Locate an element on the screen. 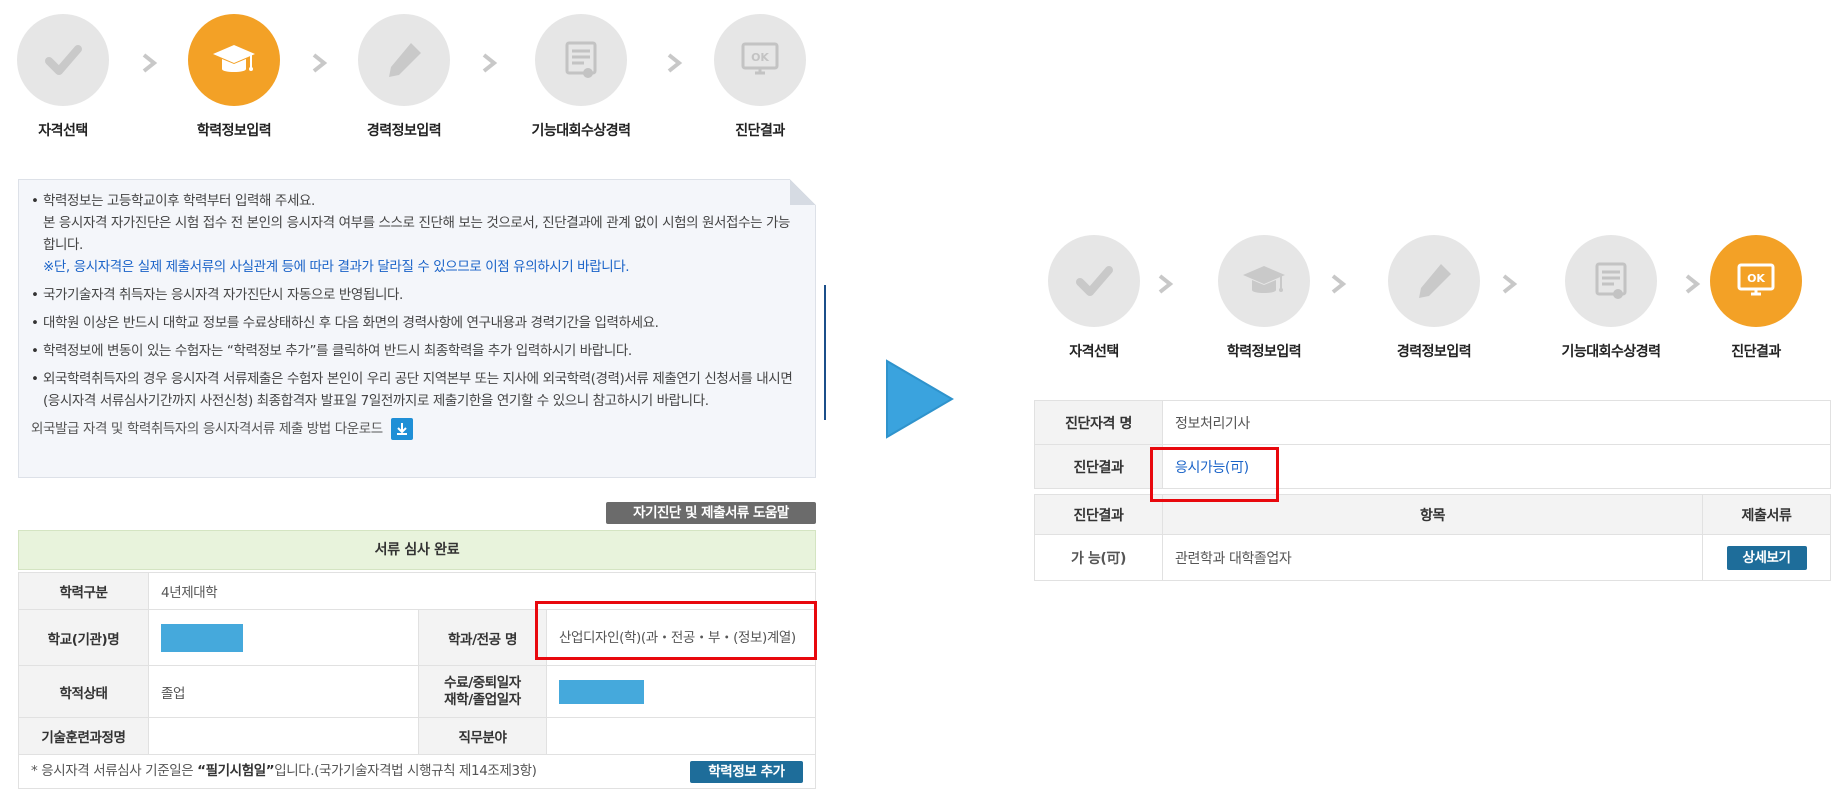 The width and height of the screenshot is (1836, 797). table-row: 기술훈련과정명 직무분야 is located at coordinates (417, 736).